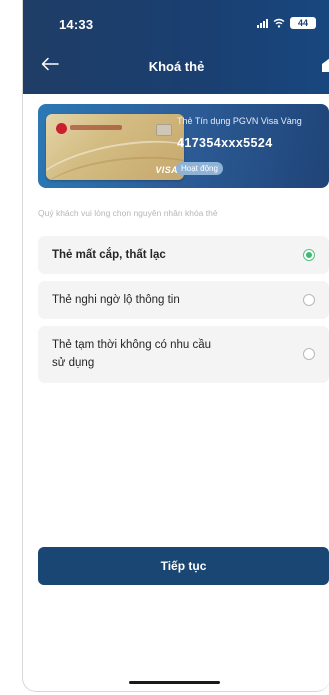  I want to click on reason-option-info-leak: Thẻ nghi ngờ lộ thông tin, so click(183, 300).